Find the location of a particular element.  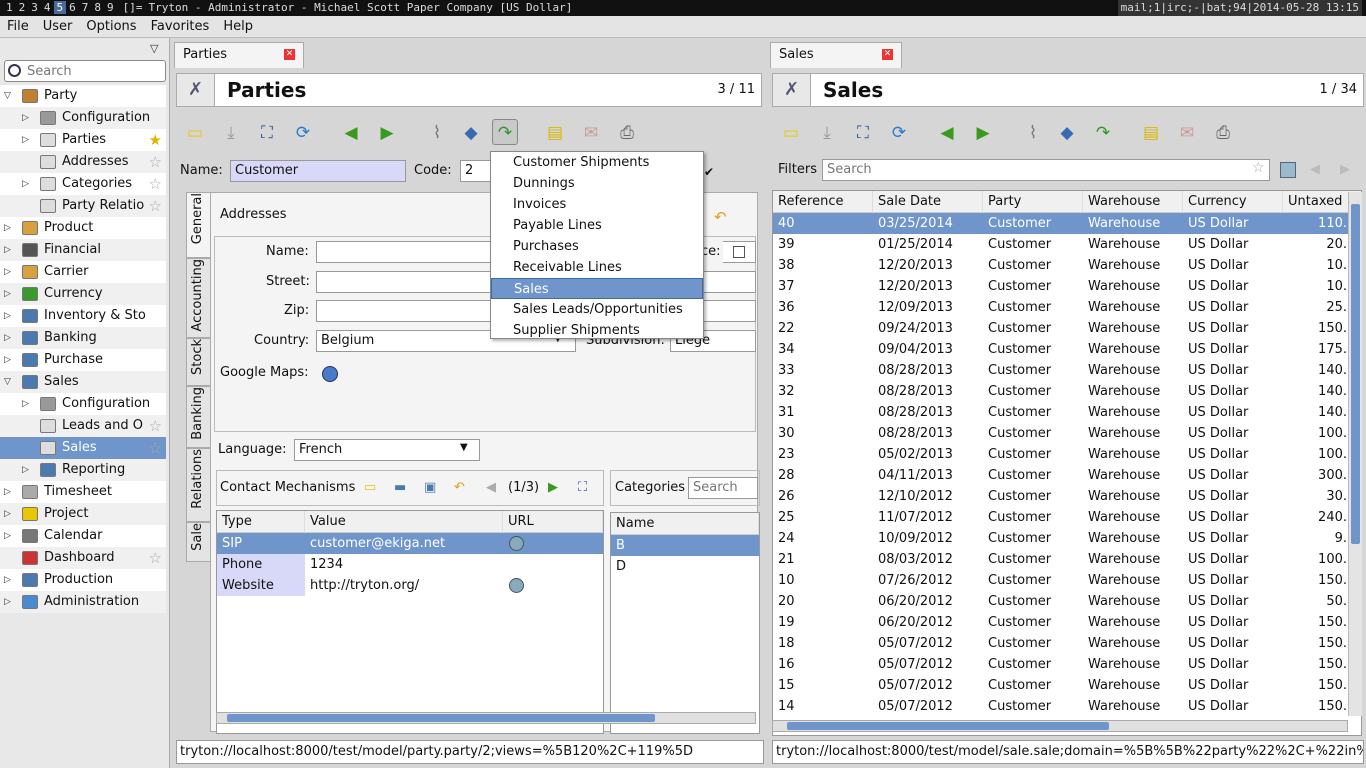

code-field: 2 is located at coordinates (477, 171).